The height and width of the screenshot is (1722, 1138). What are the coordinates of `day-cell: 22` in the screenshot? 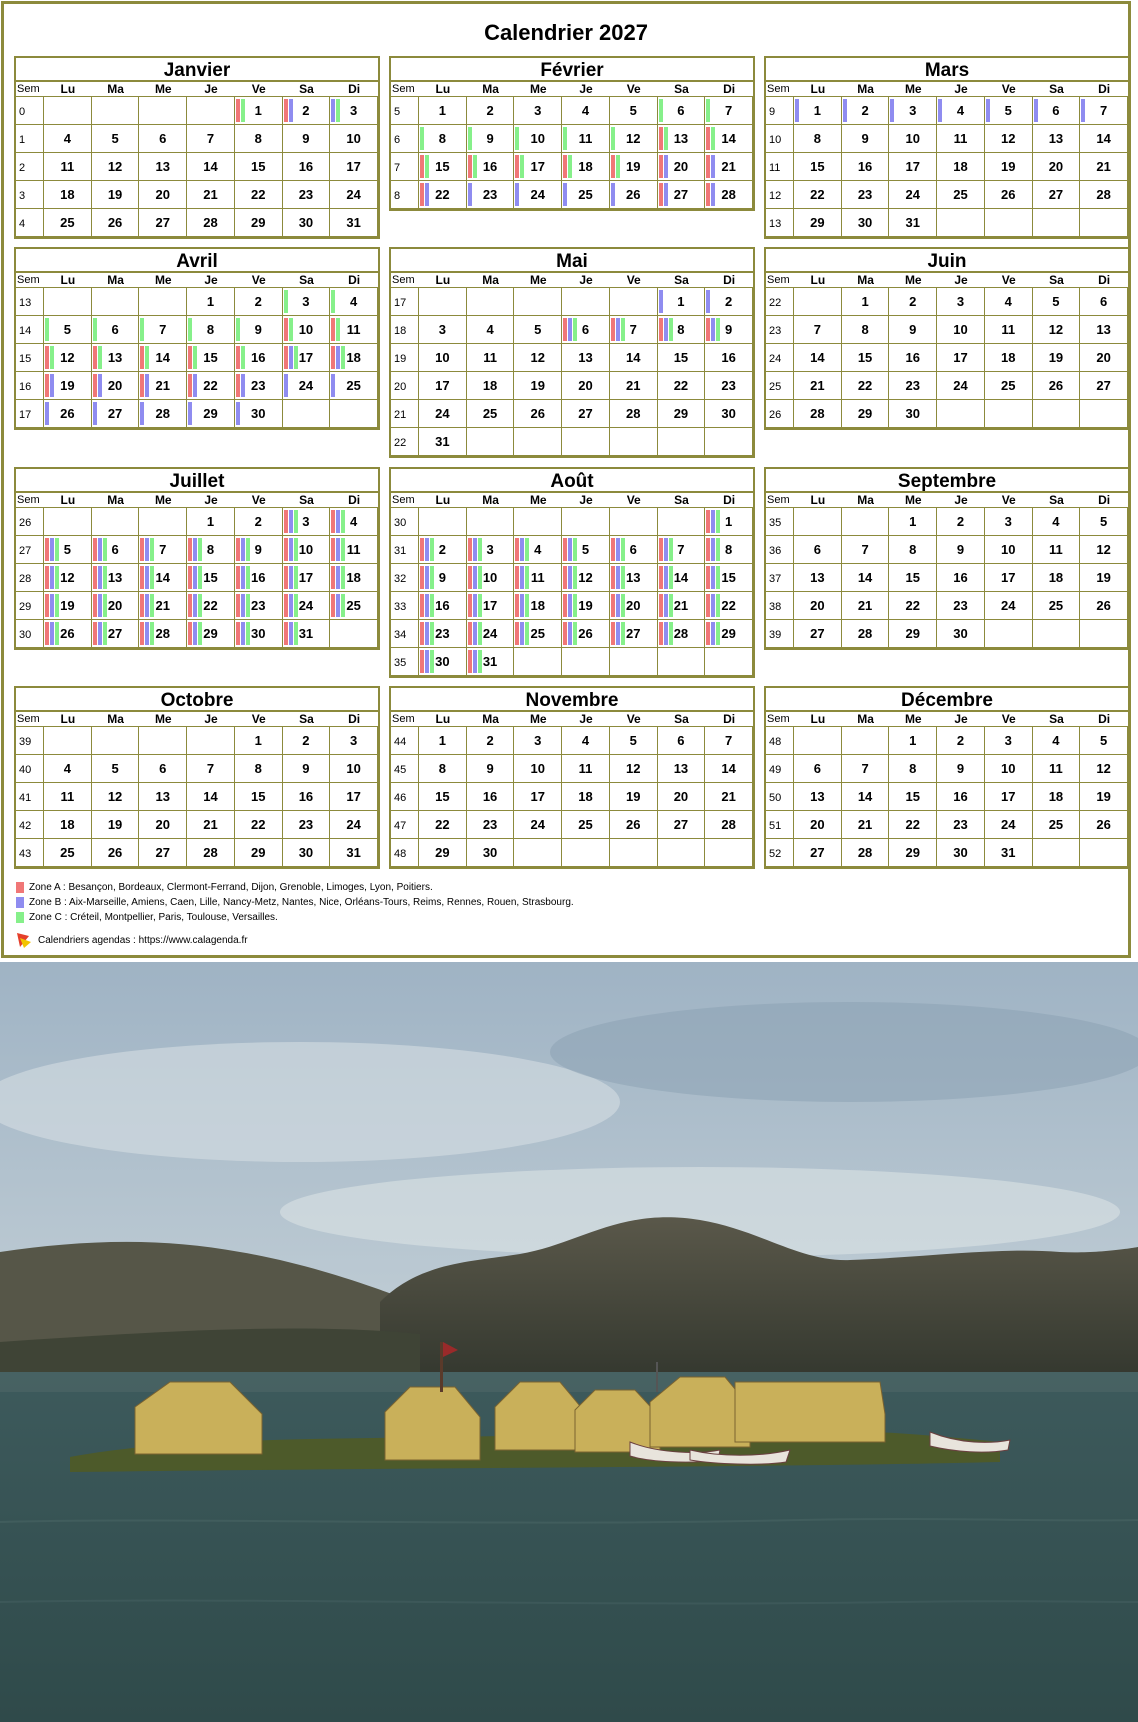 It's located at (443, 825).